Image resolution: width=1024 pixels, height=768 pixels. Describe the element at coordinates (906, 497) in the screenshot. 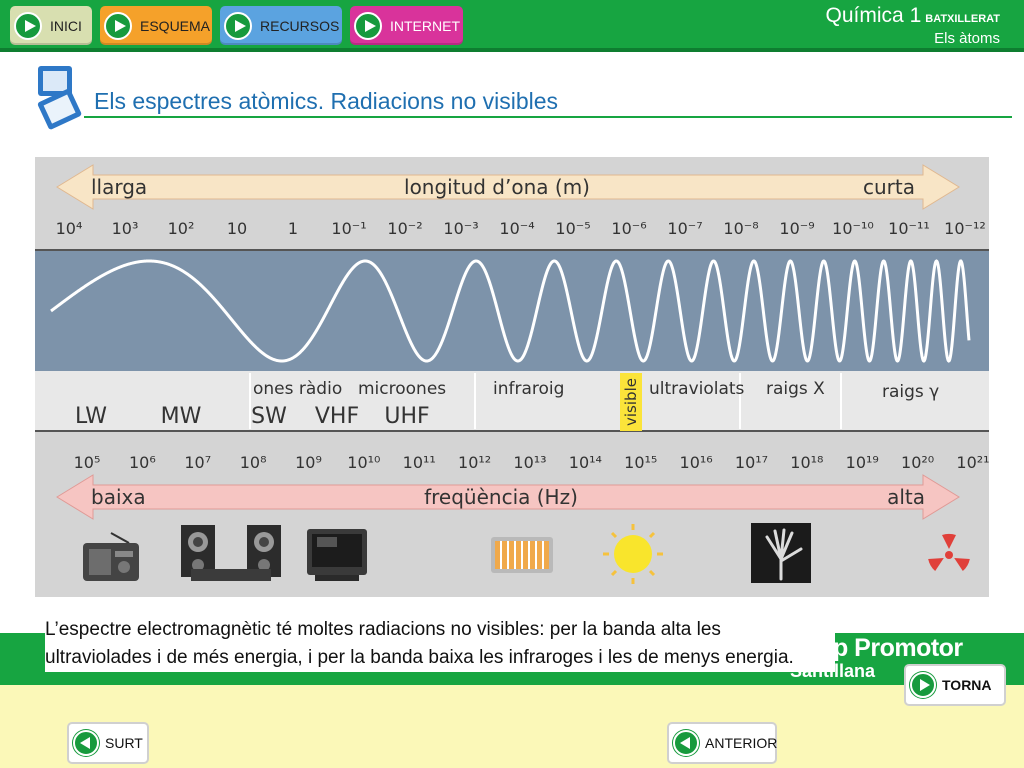

I see `frequency-right-label: alta` at that location.